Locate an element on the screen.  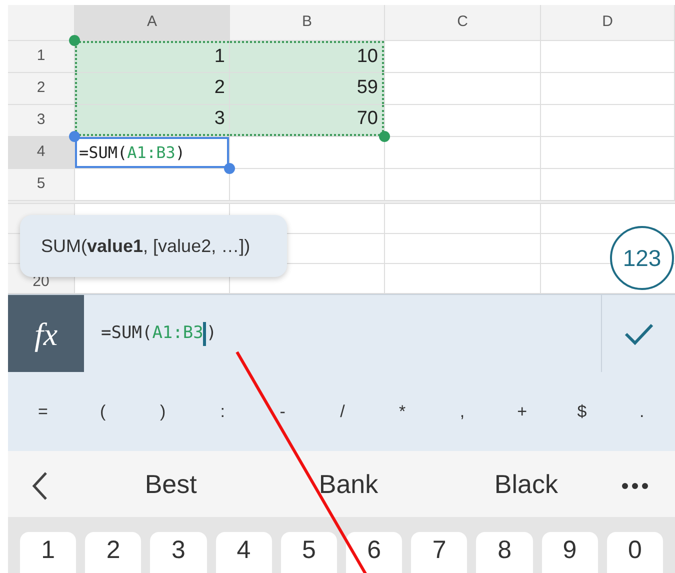
row-header: 4 is located at coordinates (41, 153).